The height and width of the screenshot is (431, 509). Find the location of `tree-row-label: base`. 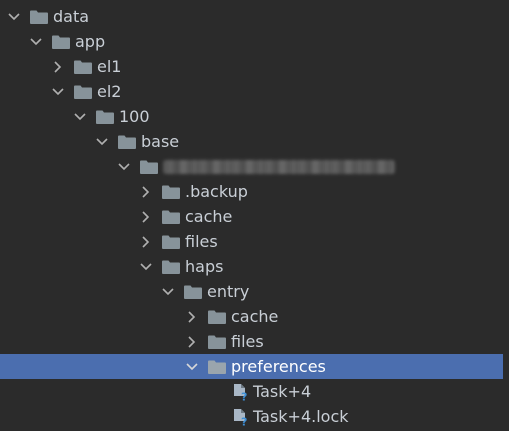

tree-row-label: base is located at coordinates (160, 141).